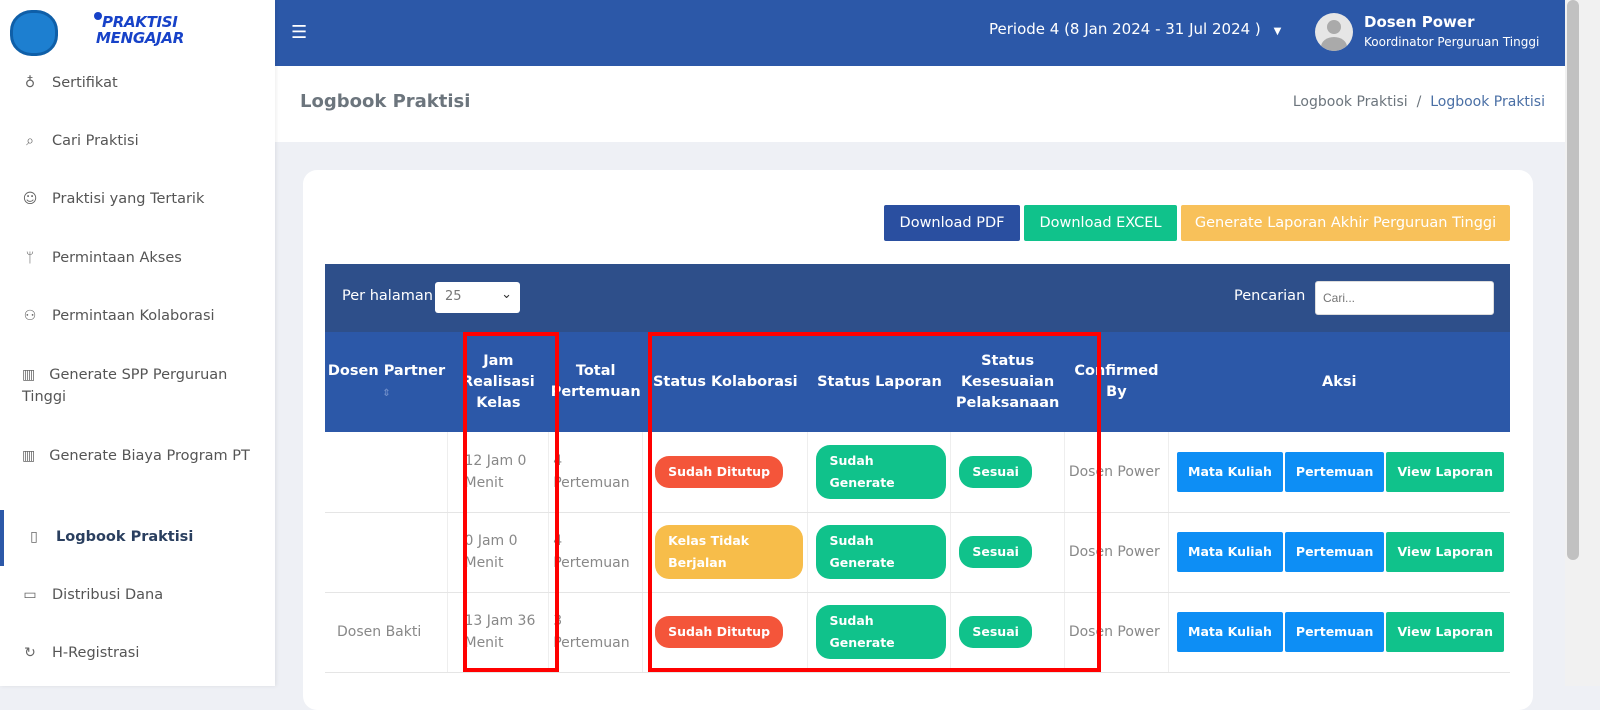  Describe the element at coordinates (1404, 298) in the screenshot. I see `search-input` at that location.